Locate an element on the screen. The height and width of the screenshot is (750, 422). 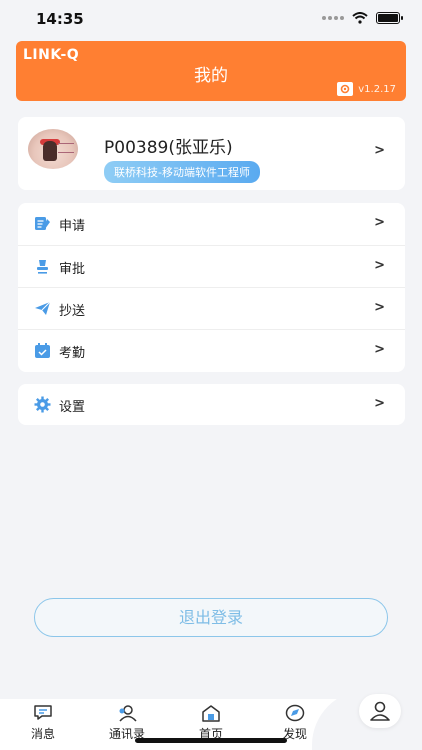
menu-item-label: 申请 is located at coordinates (72, 226).